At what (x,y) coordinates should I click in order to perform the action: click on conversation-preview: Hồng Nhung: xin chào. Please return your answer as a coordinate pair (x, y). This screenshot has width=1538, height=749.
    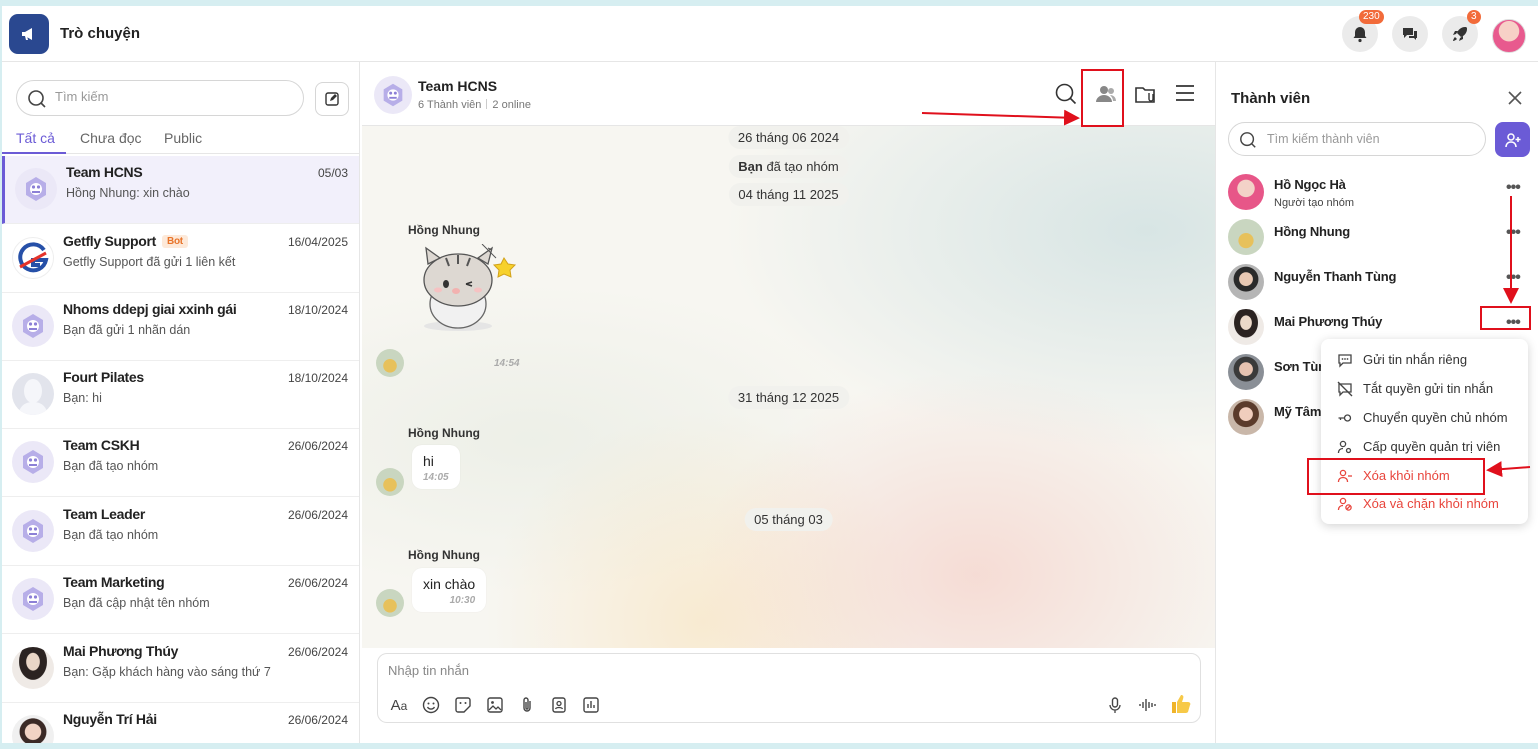
    Looking at the image, I should click on (128, 193).